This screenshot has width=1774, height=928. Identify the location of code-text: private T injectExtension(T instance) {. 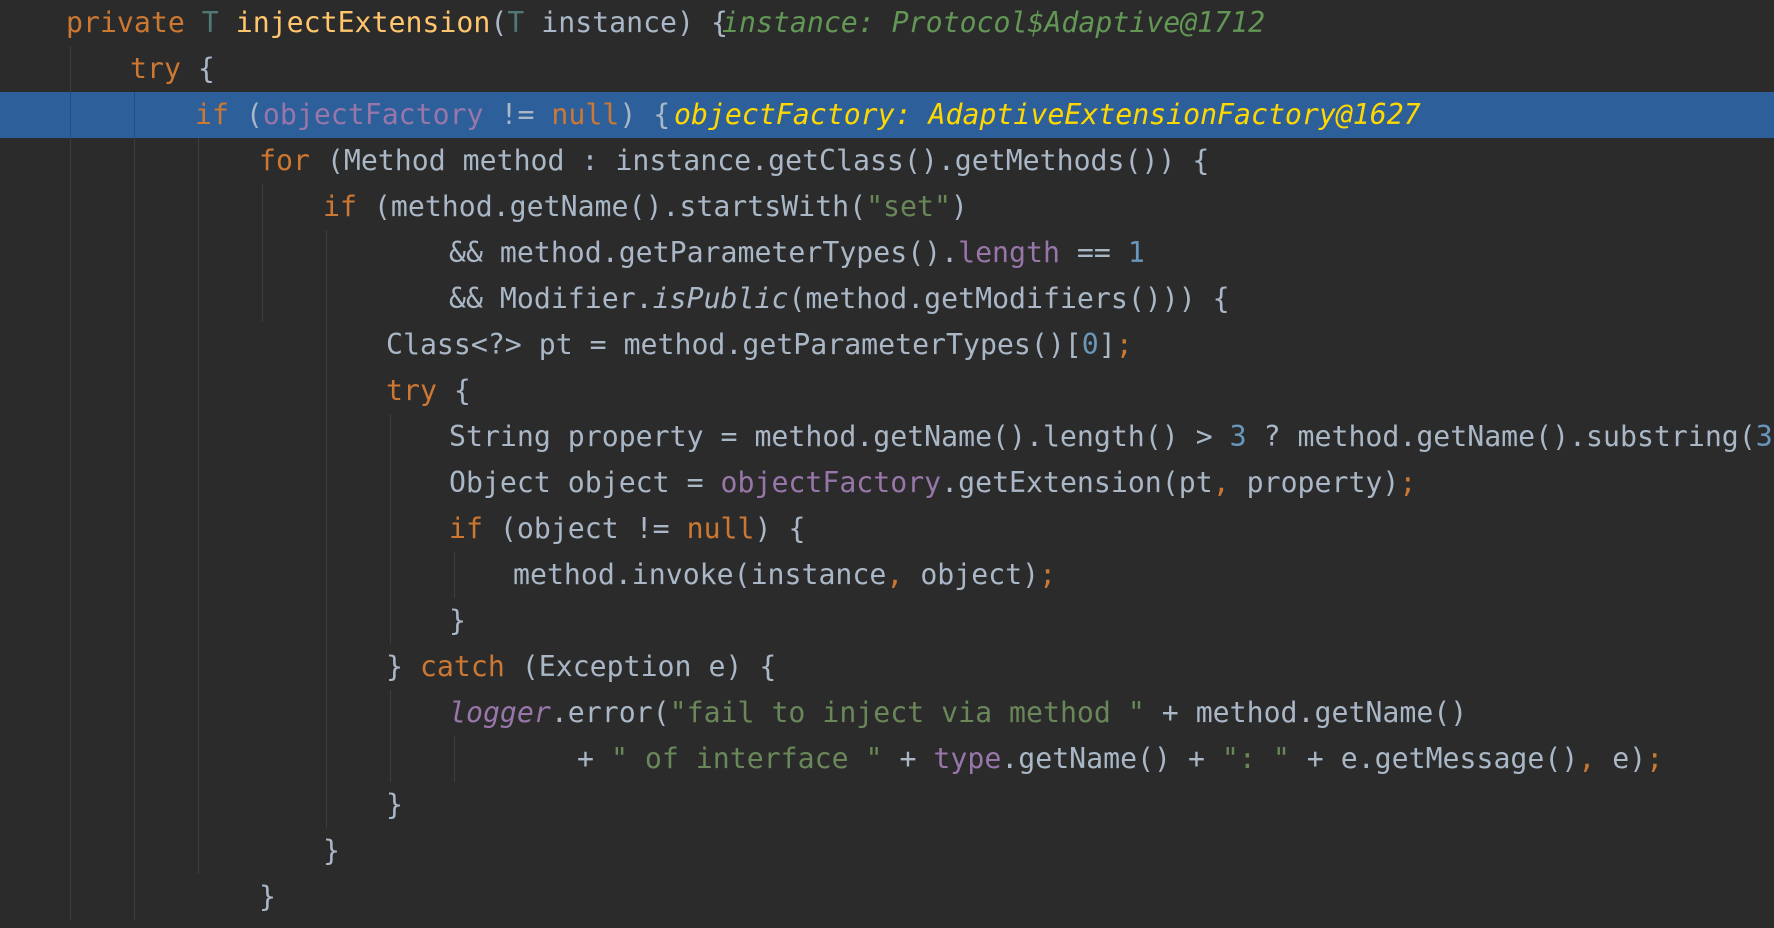
(397, 22).